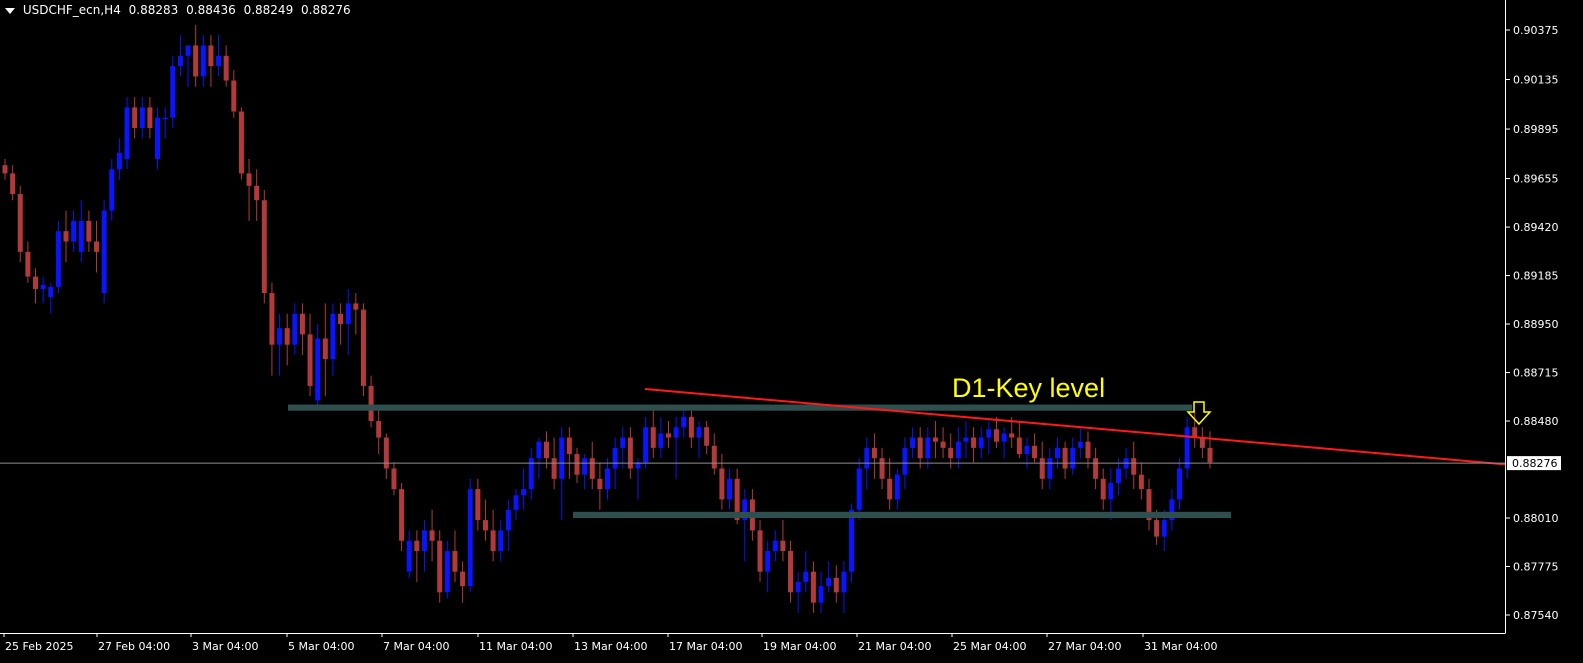  What do you see at coordinates (1536, 80) in the screenshot?
I see `price-tick-label: 0.90135` at bounding box center [1536, 80].